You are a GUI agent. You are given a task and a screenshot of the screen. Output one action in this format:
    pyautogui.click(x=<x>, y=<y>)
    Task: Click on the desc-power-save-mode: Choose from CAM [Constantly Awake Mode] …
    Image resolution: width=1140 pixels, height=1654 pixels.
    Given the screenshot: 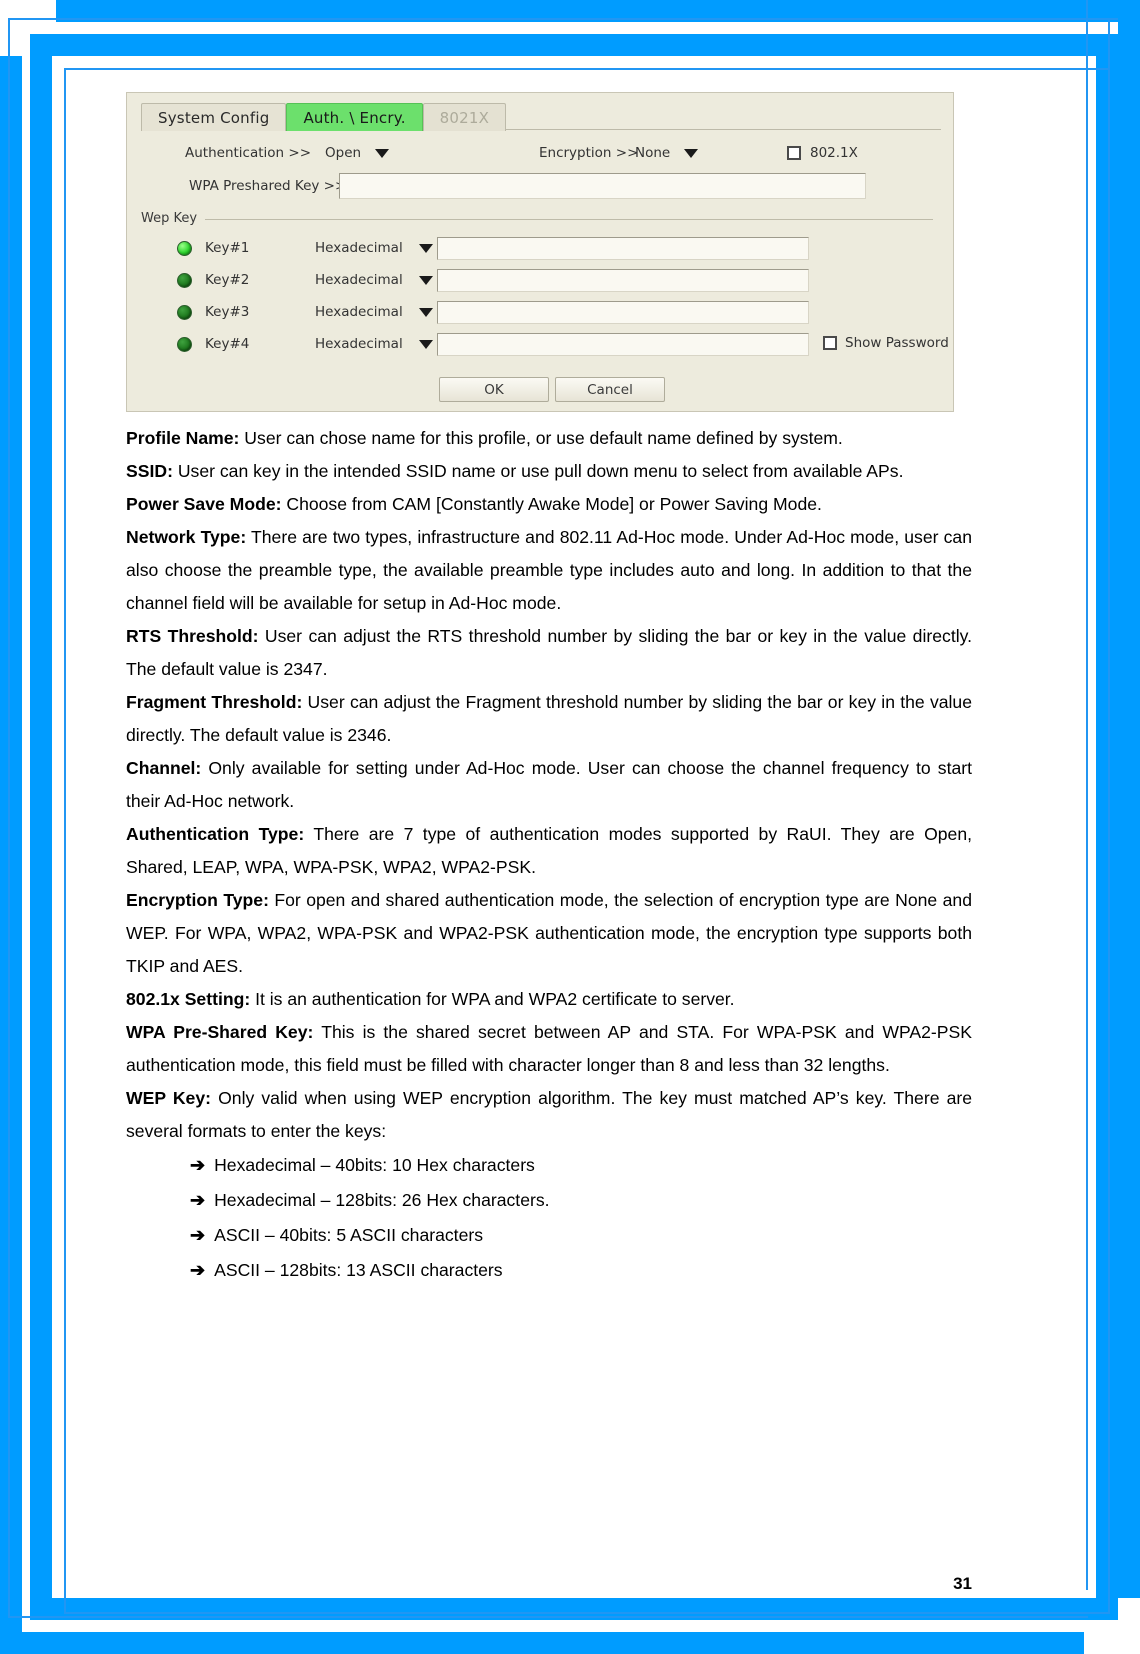 What is the action you would take?
    pyautogui.click(x=551, y=504)
    